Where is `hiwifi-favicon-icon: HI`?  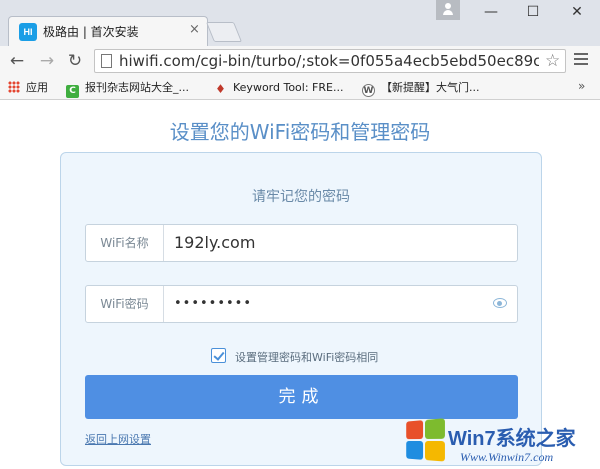
hiwifi-favicon-icon: HI is located at coordinates (28, 32).